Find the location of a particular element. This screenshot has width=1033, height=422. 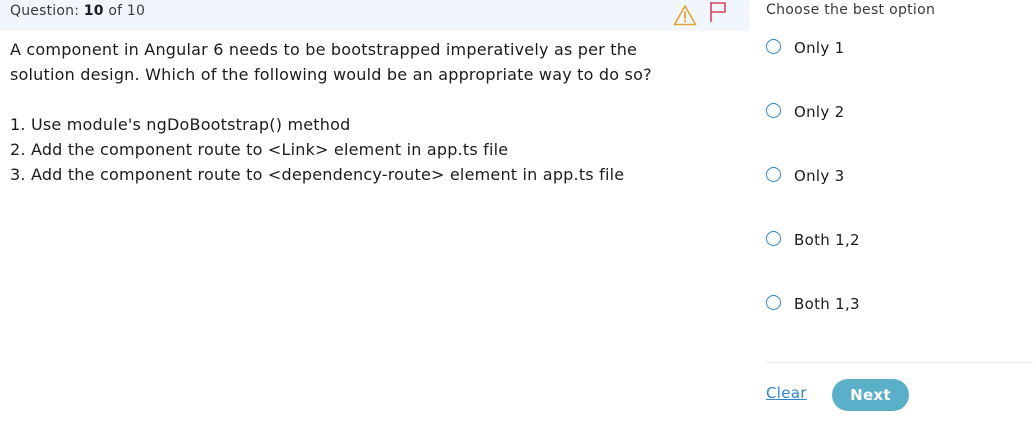

question-counter: Question: 10 of 10 is located at coordinates (77, 11).